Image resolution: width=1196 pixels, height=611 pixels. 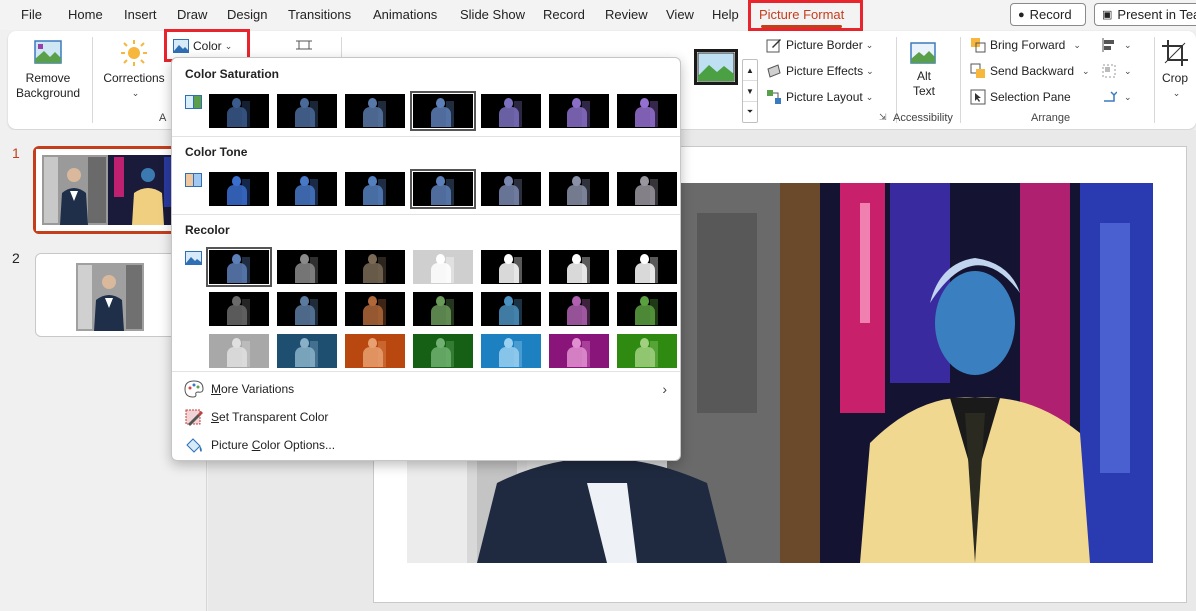 I want to click on more-variations-item: More Variations ›, so click(x=427, y=389).